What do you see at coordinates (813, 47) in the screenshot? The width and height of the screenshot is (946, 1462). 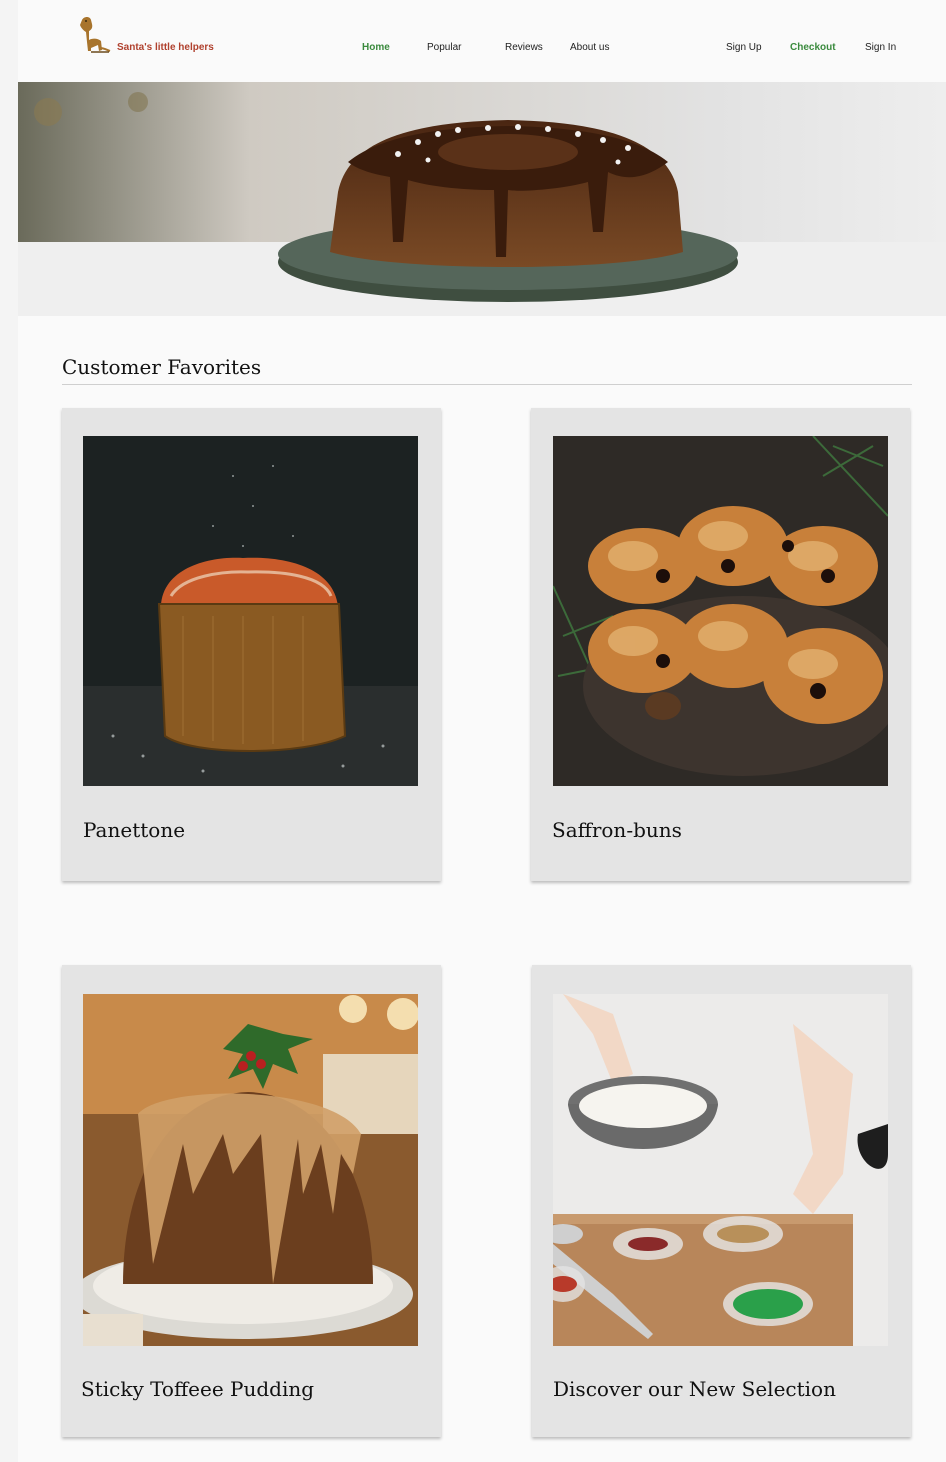 I see `checkout-link: Checkout` at bounding box center [813, 47].